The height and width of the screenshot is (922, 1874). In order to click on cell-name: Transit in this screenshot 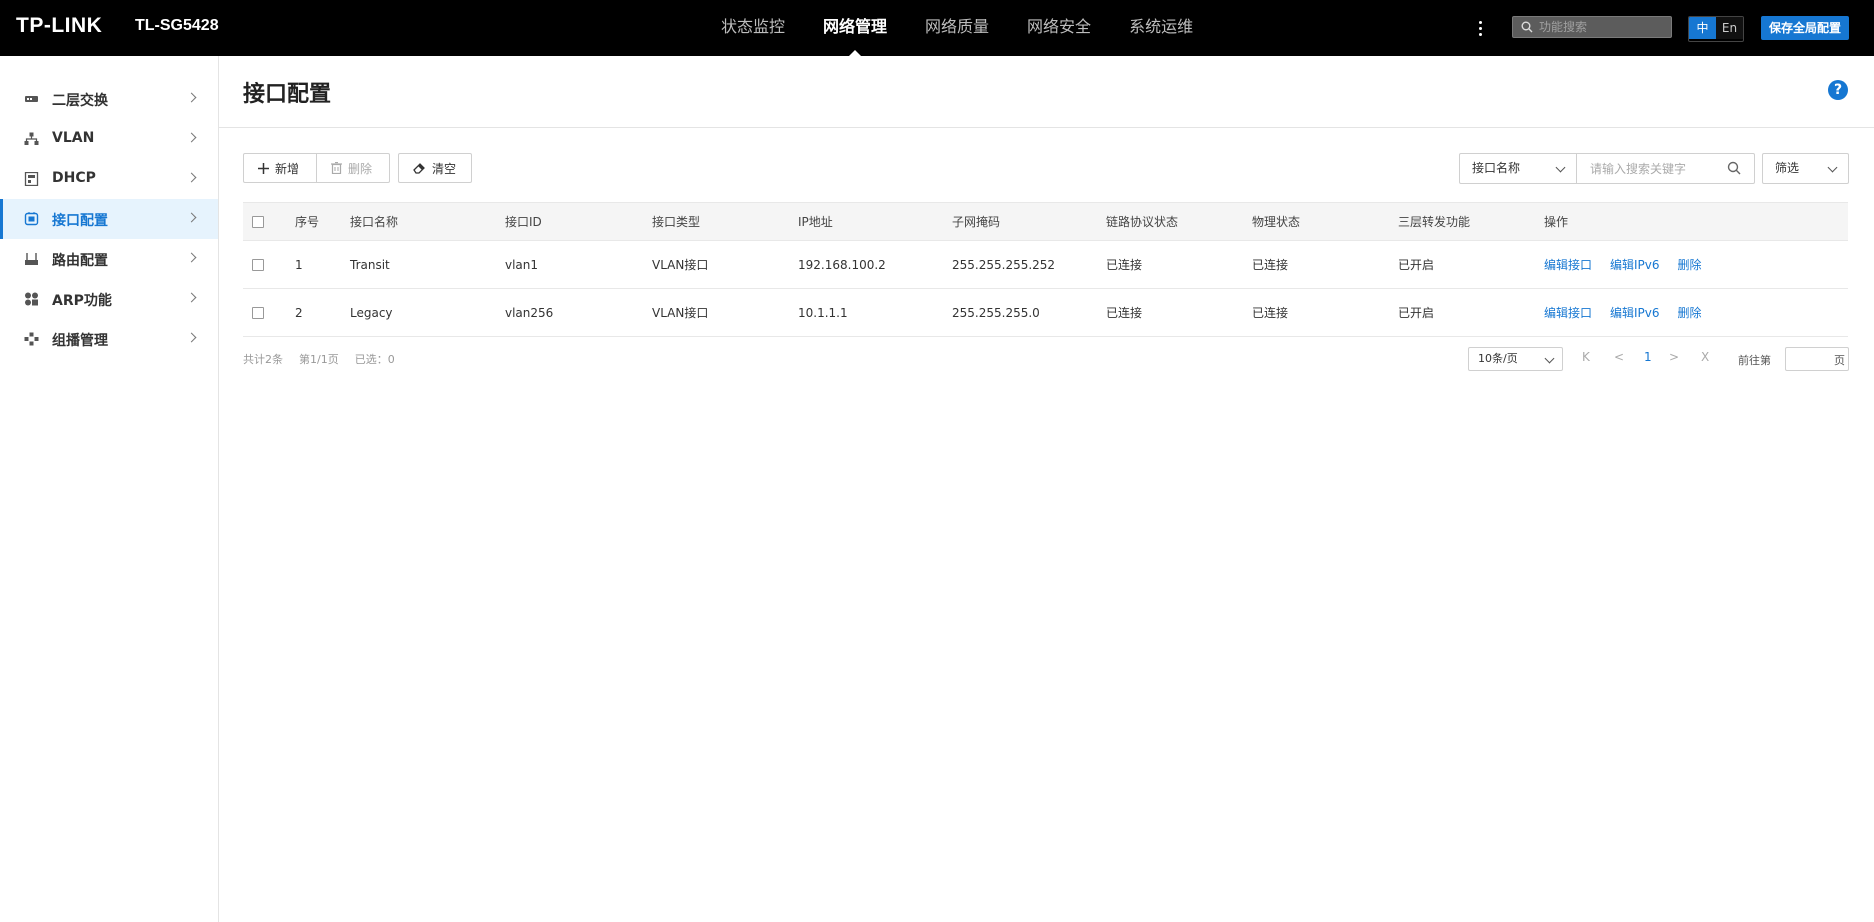, I will do `click(370, 264)`.